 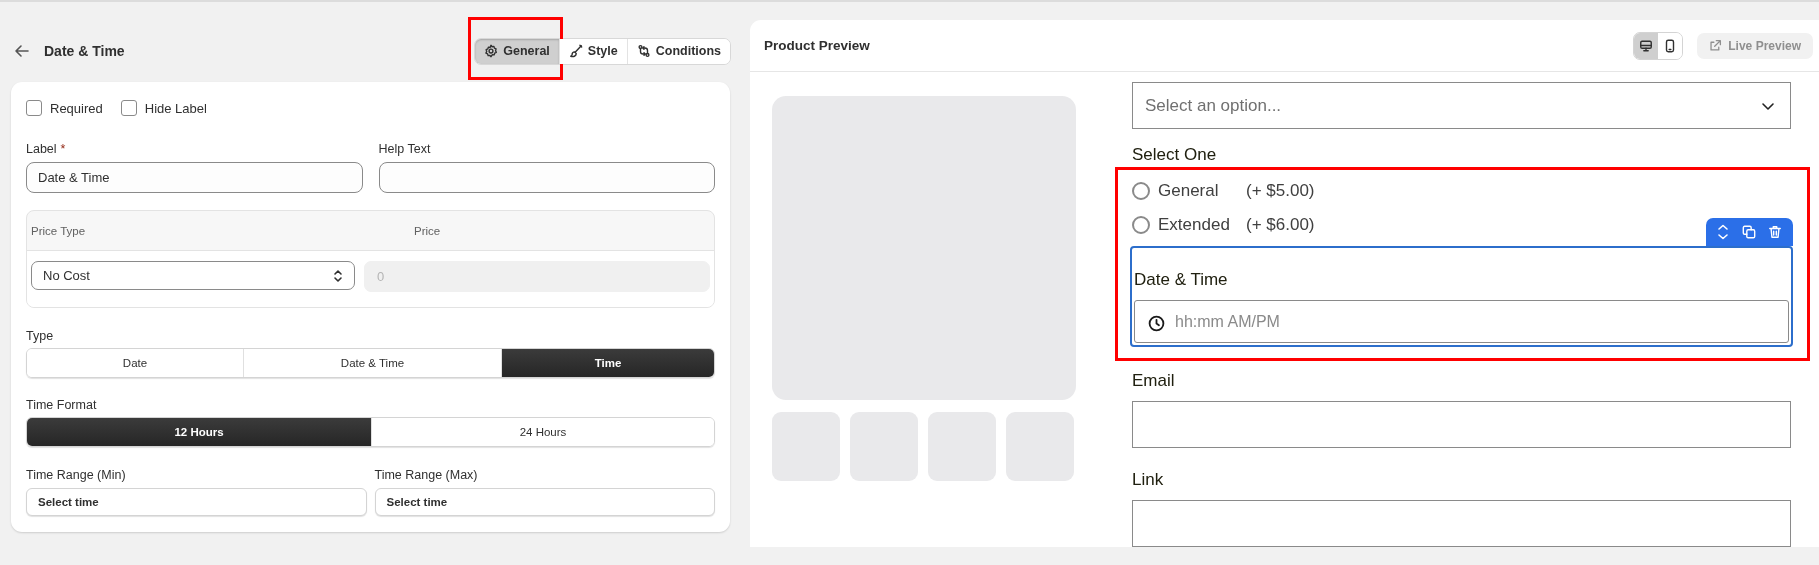 I want to click on tab: Conditions, so click(x=678, y=51).